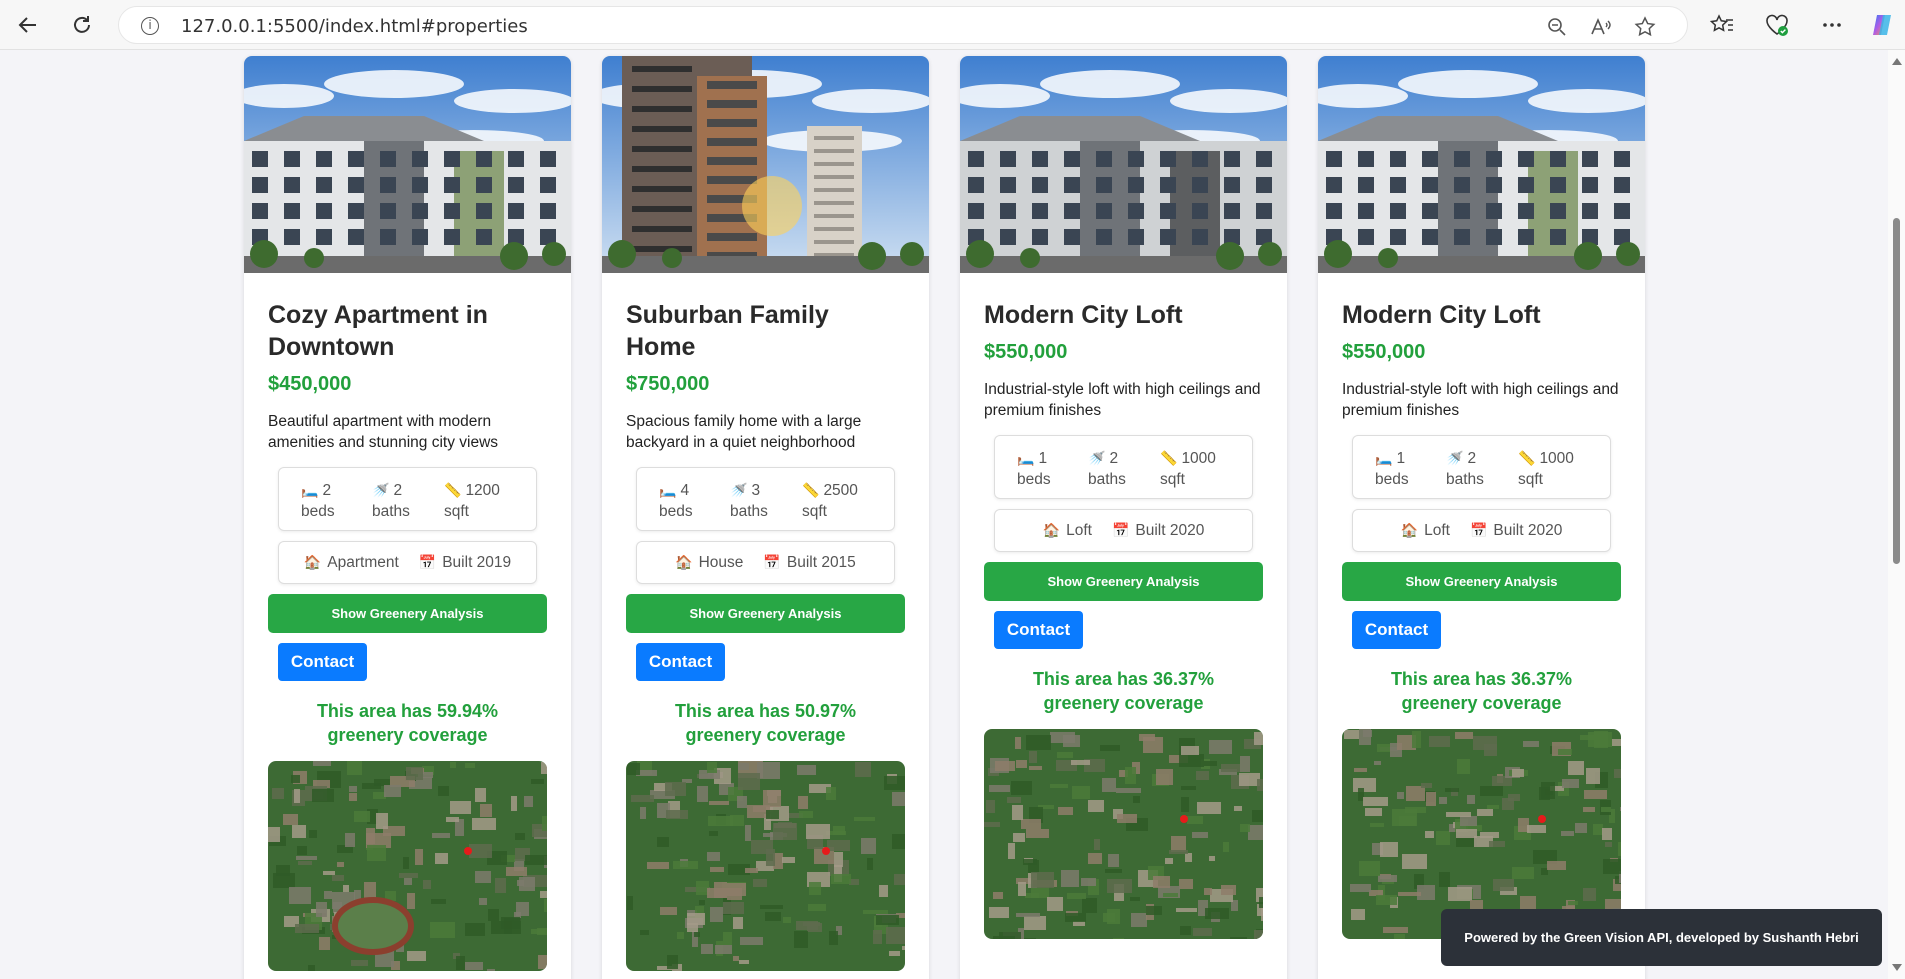 The image size is (1905, 979). I want to click on baths-stat: 🚿 3 baths, so click(749, 501).